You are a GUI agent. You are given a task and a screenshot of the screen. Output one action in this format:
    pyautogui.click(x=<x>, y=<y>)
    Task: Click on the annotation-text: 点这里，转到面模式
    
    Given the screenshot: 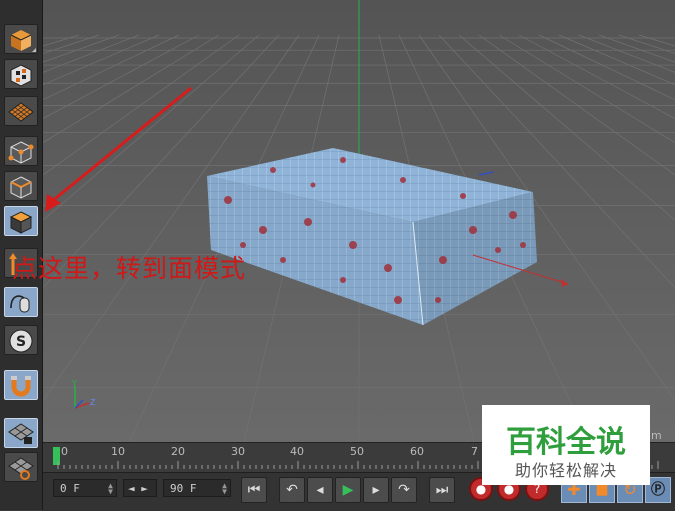 What is the action you would take?
    pyautogui.click(x=129, y=268)
    